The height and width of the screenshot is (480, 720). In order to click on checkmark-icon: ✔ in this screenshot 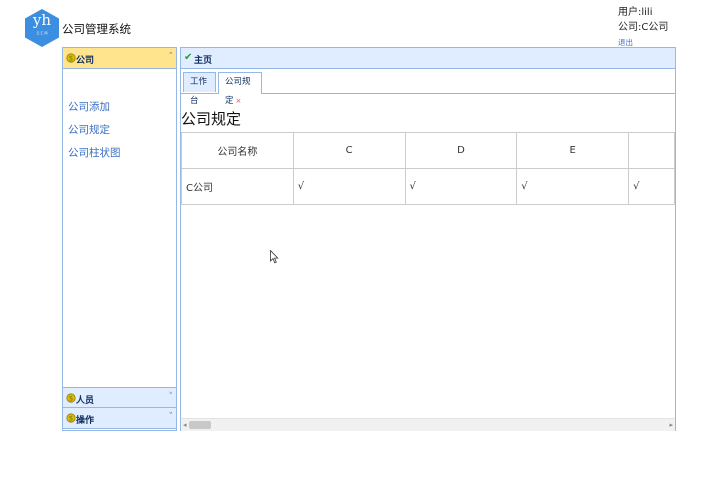, I will do `click(188, 57)`.